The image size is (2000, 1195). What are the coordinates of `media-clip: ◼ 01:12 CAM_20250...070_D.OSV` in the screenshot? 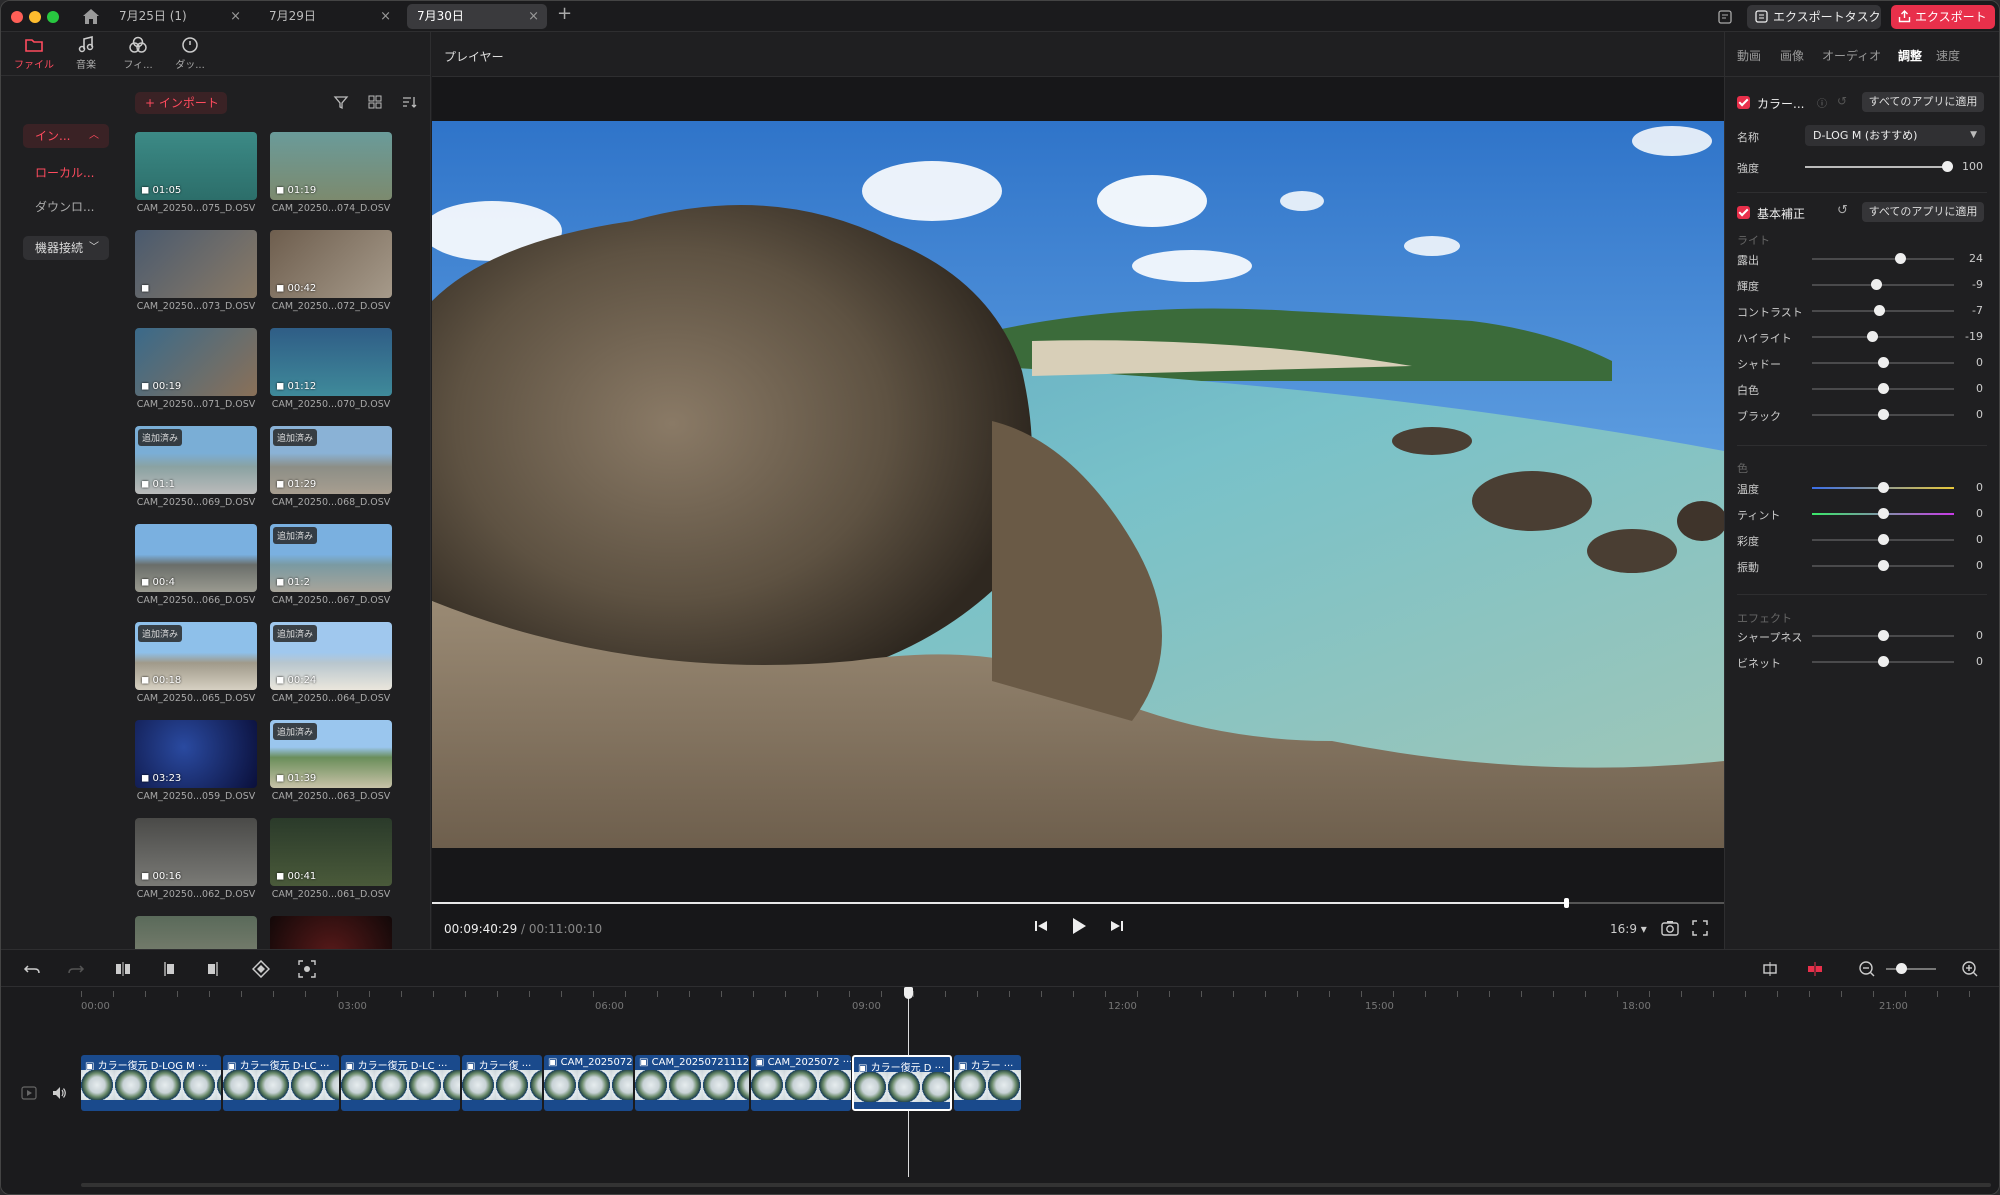 It's located at (331, 369).